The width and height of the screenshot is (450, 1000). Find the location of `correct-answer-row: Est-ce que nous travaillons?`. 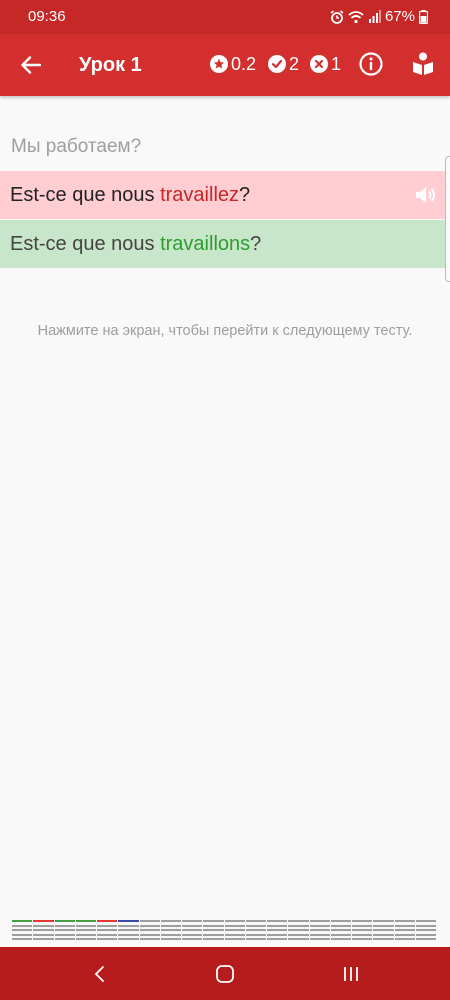

correct-answer-row: Est-ce que nous travaillons? is located at coordinates (223, 244).